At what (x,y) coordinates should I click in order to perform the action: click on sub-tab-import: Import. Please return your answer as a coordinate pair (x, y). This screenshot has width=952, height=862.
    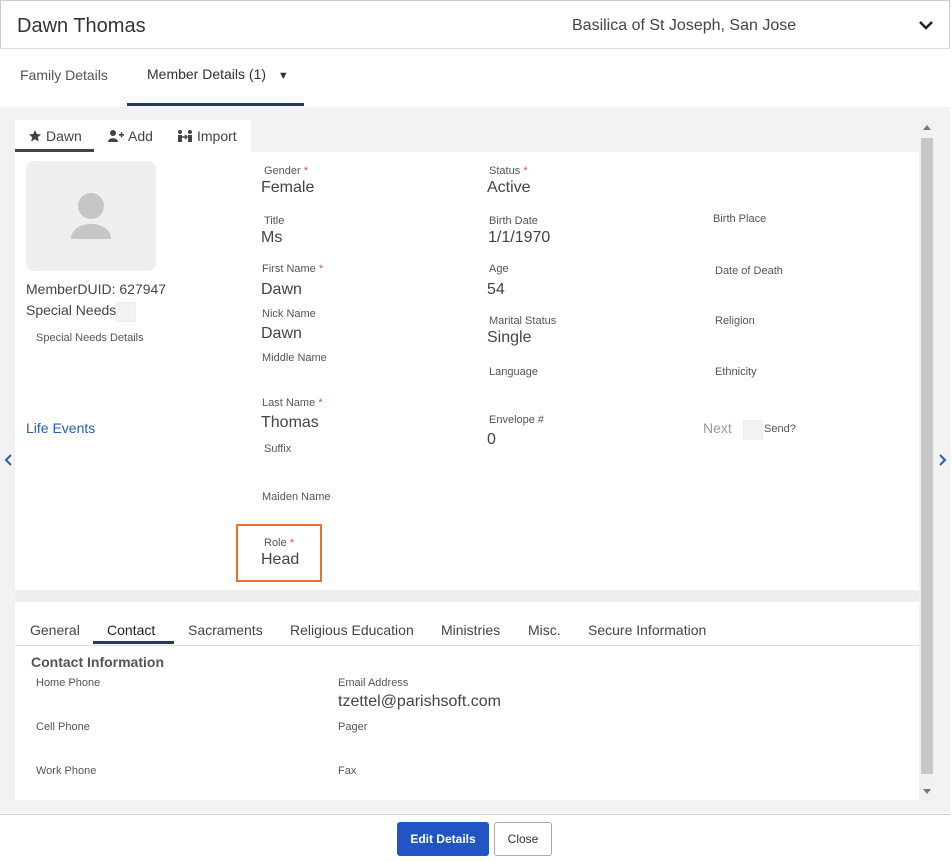
    Looking at the image, I should click on (207, 136).